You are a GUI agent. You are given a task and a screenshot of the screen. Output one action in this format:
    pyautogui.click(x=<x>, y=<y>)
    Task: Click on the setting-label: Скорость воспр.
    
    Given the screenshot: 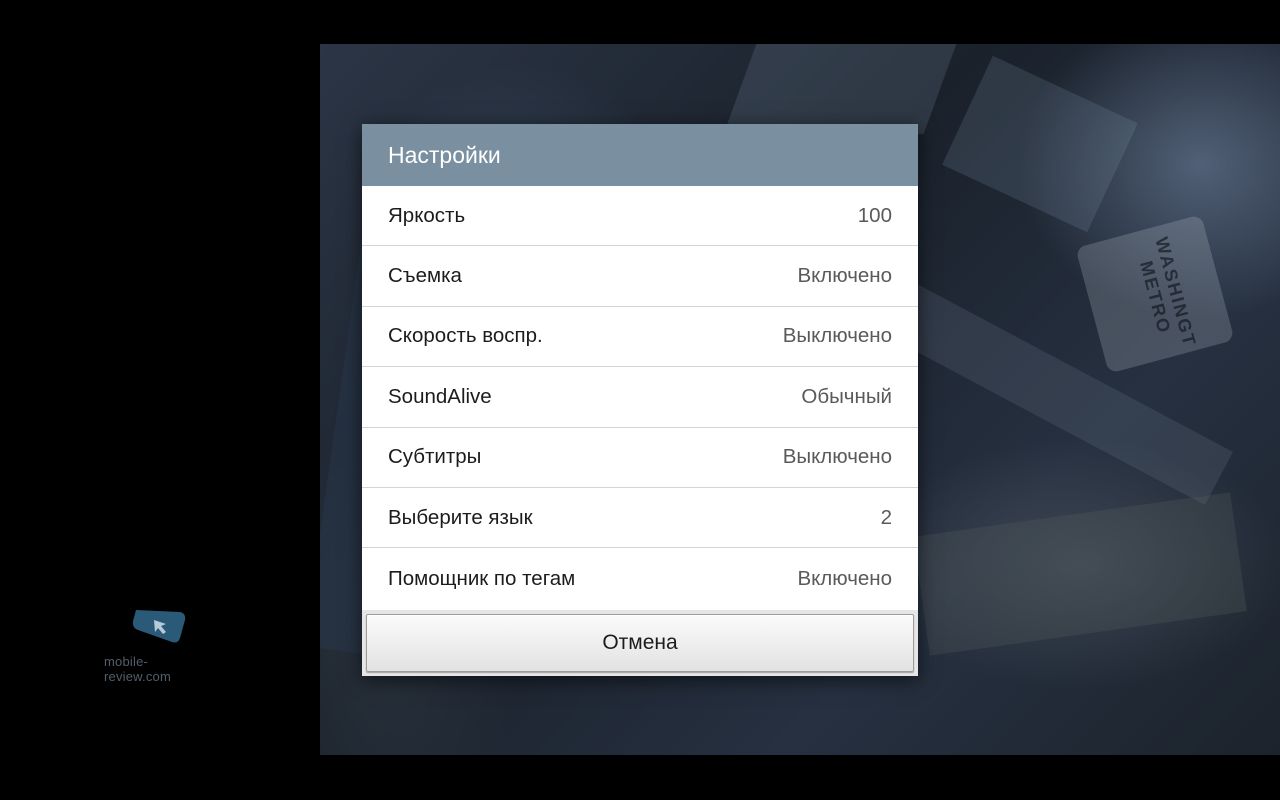 What is the action you would take?
    pyautogui.click(x=465, y=336)
    